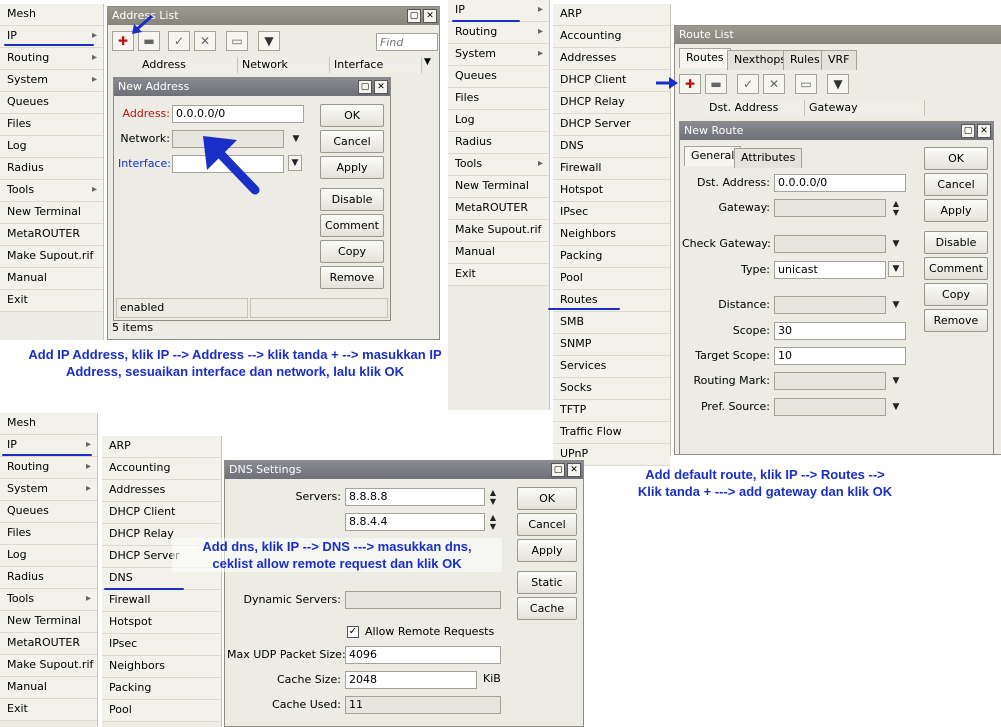  Describe the element at coordinates (830, 305) in the screenshot. I see `distance-input` at that location.